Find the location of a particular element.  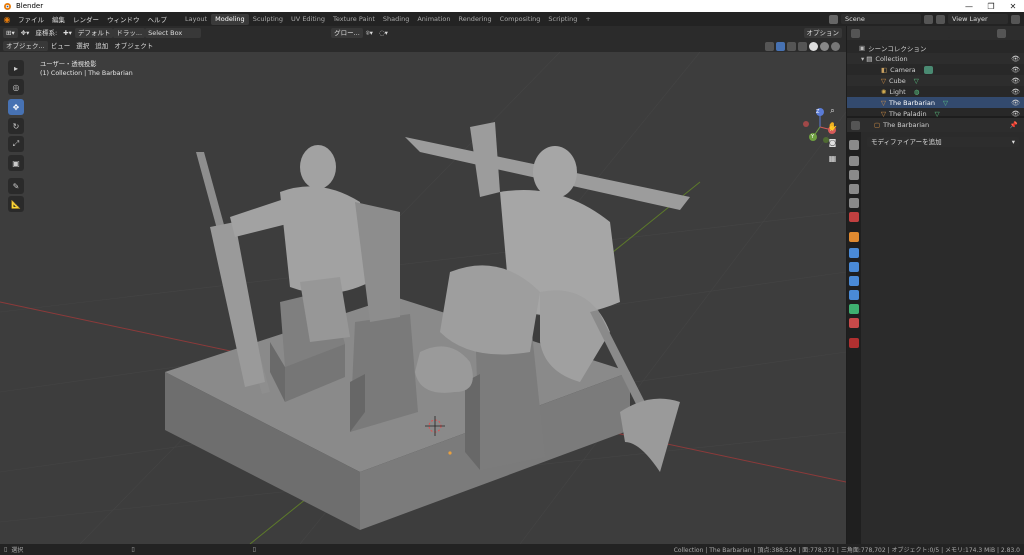

texture-tab-icon is located at coordinates (854, 343).